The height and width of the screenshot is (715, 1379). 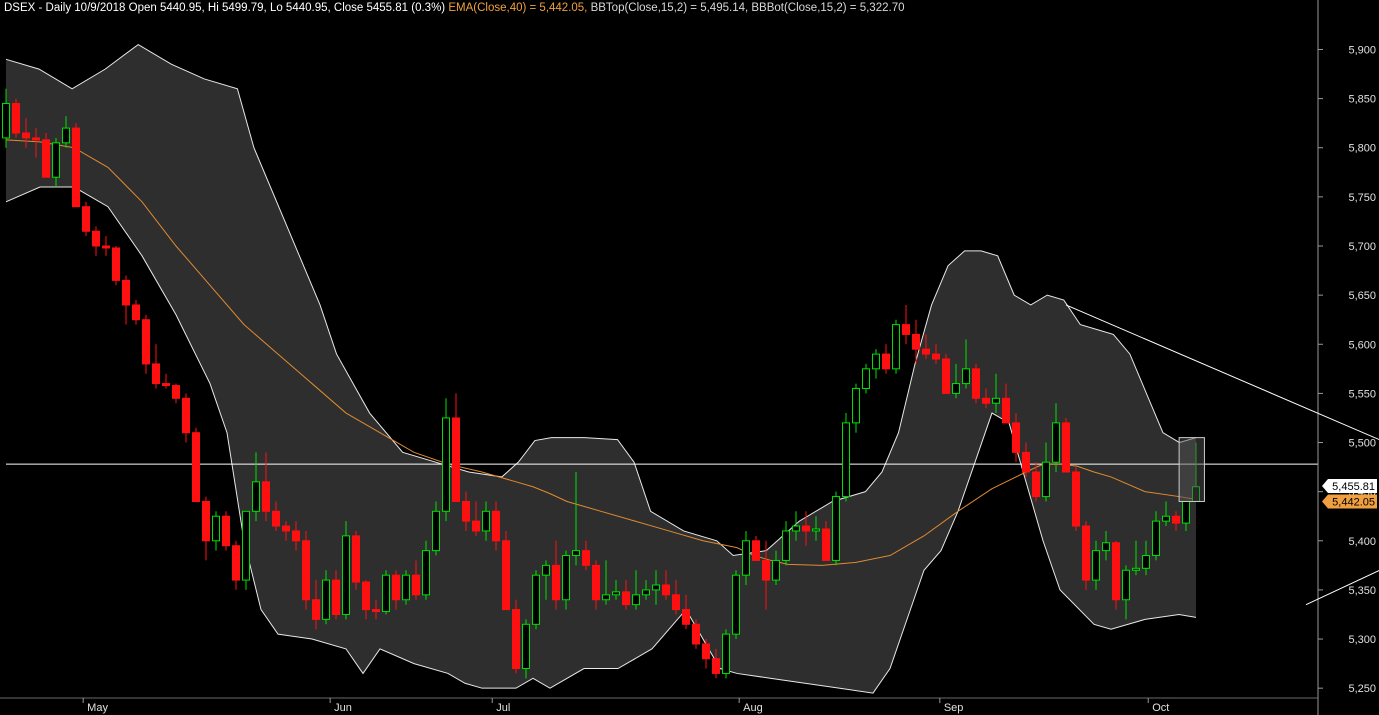 What do you see at coordinates (1362, 542) in the screenshot?
I see `y-tick-label: 5,400` at bounding box center [1362, 542].